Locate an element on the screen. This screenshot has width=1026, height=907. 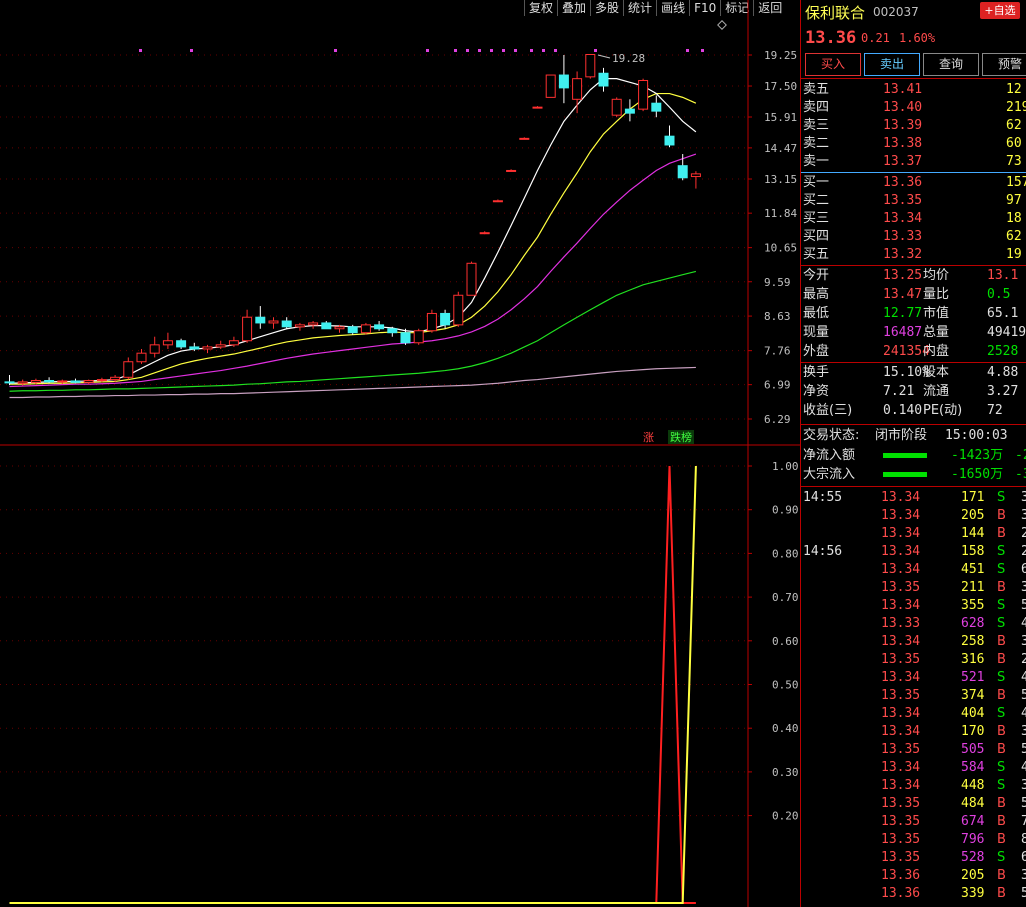
price-tick-label: 14.47 is located at coordinates (780, 148).